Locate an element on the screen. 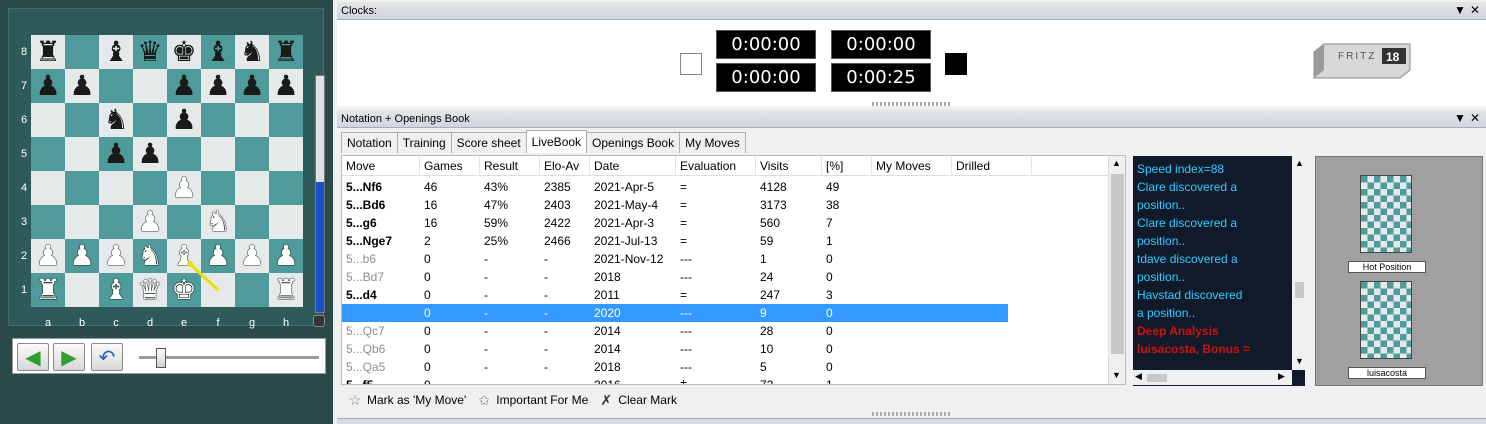 Image resolution: width=1486 pixels, height=424 pixels. black-king-icon: ♚ is located at coordinates (183, 52).